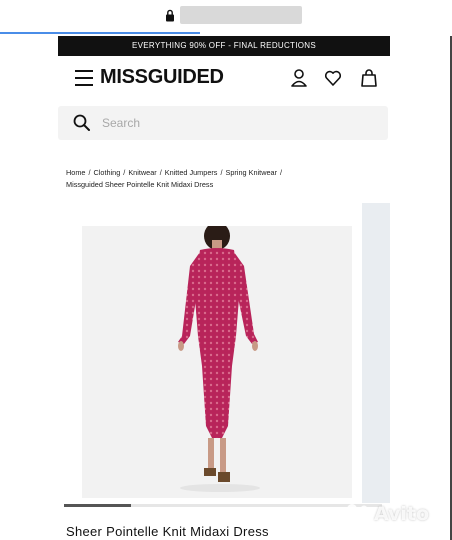 This screenshot has width=452, height=540. What do you see at coordinates (402, 514) in the screenshot?
I see `avito-watermark-text: Avito` at bounding box center [402, 514].